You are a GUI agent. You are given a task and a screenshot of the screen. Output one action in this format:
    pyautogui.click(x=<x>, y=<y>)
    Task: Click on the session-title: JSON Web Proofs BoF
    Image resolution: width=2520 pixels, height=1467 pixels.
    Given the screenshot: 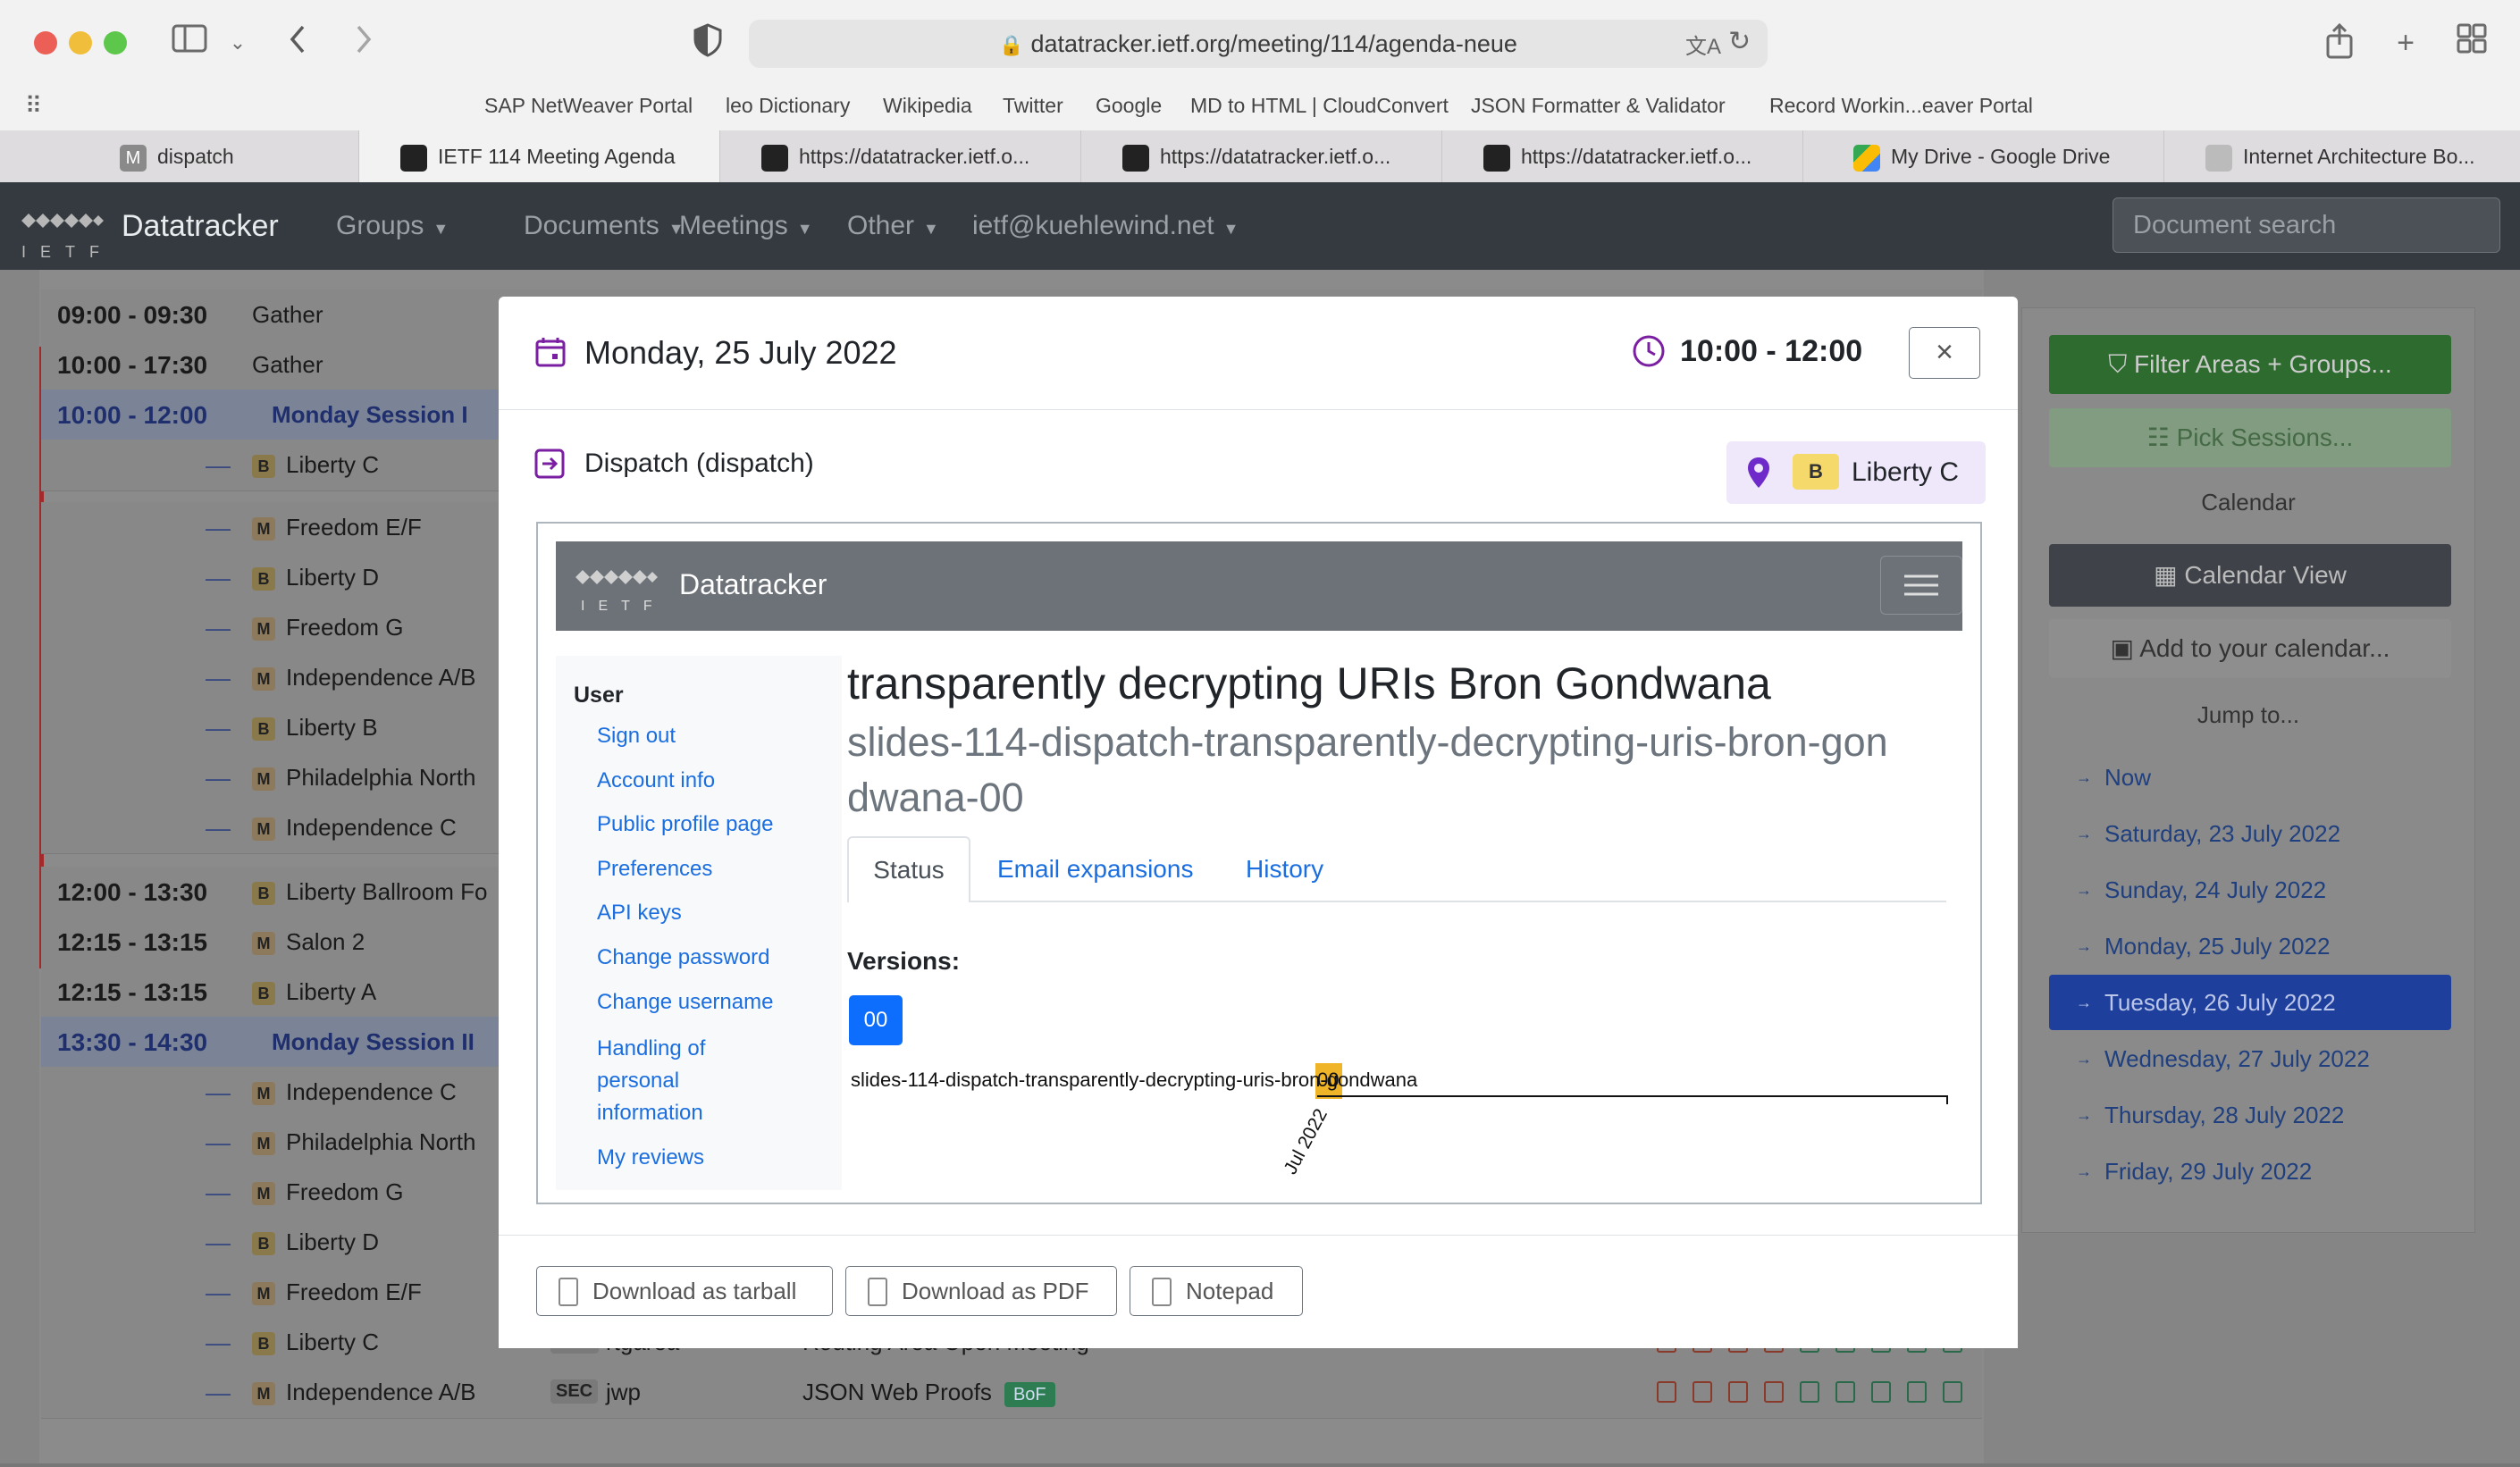 What is the action you would take?
    pyautogui.click(x=928, y=1394)
    